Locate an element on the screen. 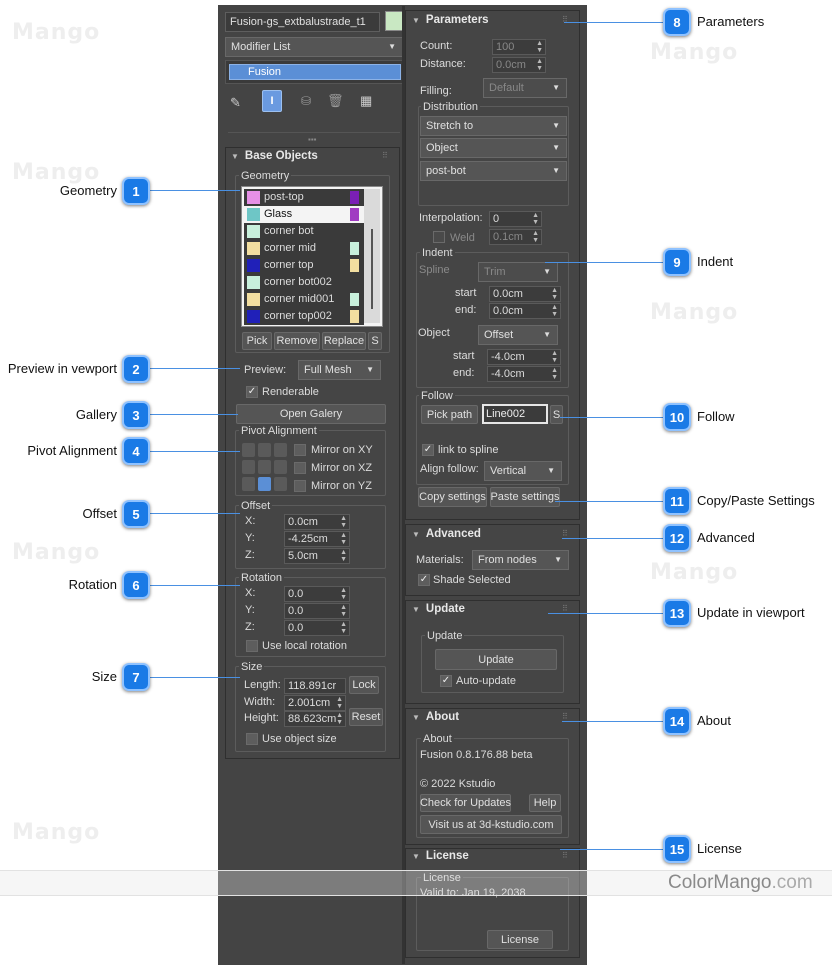 Image resolution: width=832 pixels, height=971 pixels. remove-button: Remove is located at coordinates (297, 341).